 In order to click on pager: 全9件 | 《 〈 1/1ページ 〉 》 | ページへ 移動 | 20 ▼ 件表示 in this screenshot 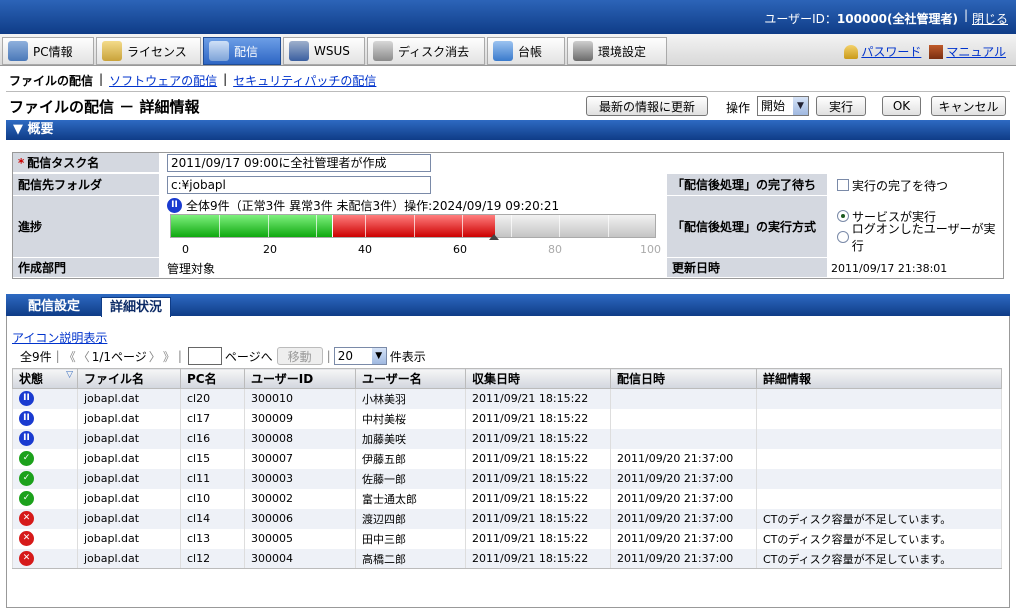, I will do `click(223, 356)`.